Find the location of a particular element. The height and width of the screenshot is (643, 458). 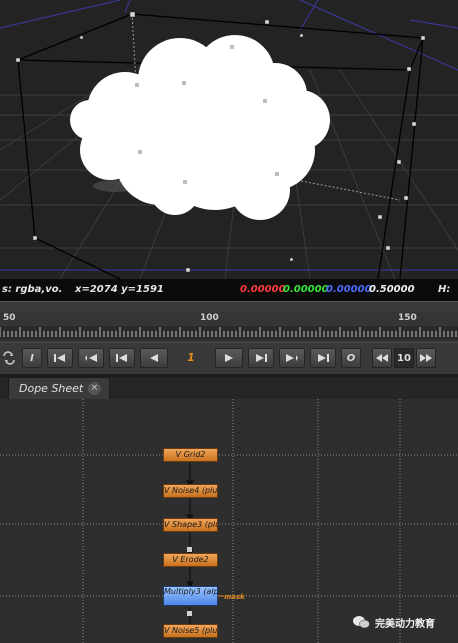

node-shape3: V Shape3 (plus is located at coordinates (190, 525).